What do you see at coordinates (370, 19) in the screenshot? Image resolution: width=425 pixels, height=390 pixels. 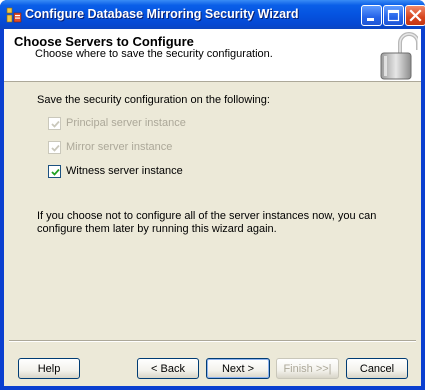 I see `minimize-icon` at bounding box center [370, 19].